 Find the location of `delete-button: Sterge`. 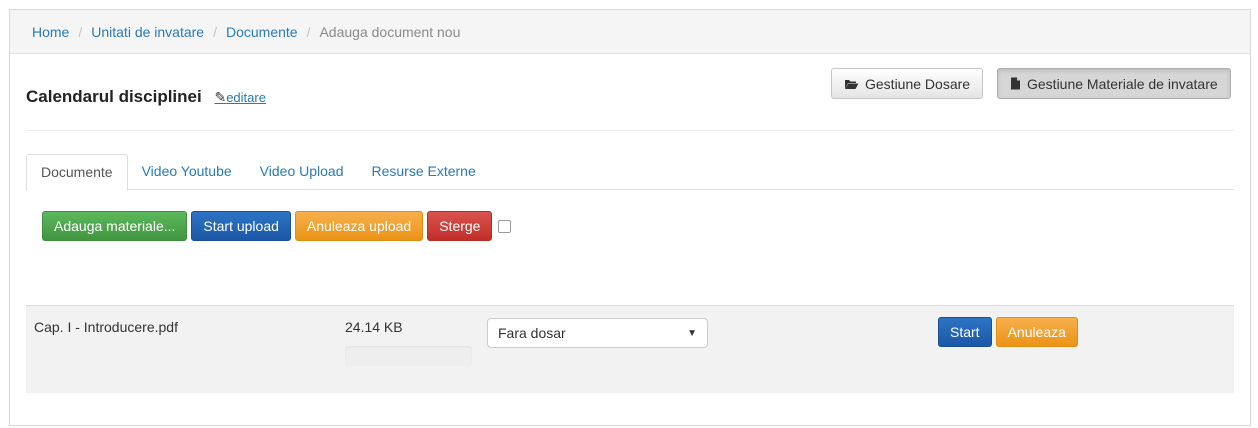

delete-button: Sterge is located at coordinates (460, 226).